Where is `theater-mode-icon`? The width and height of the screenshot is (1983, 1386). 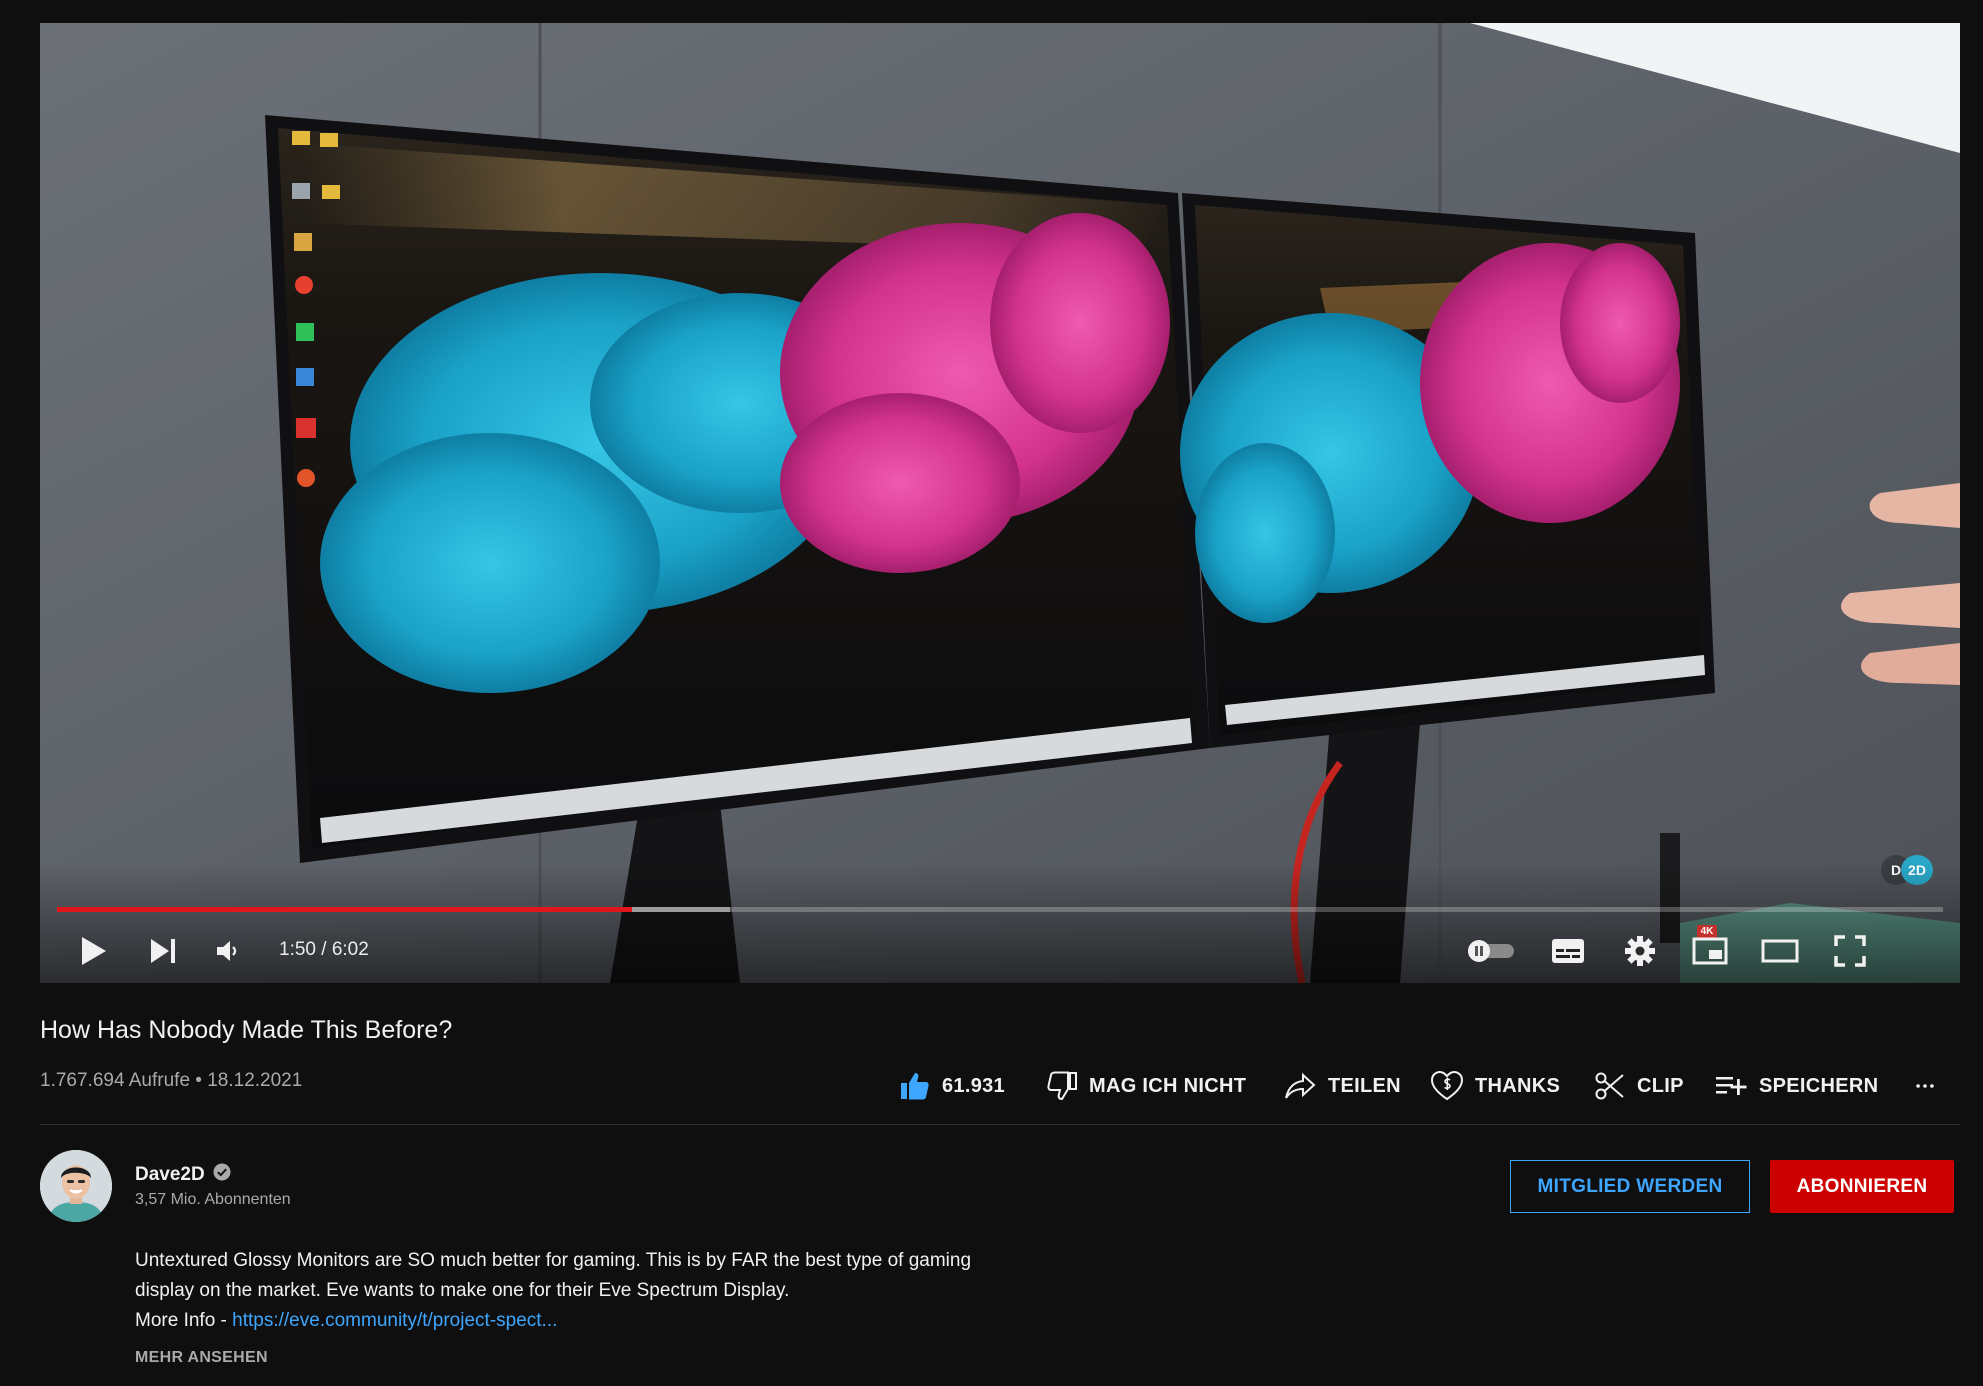
theater-mode-icon is located at coordinates (1780, 951).